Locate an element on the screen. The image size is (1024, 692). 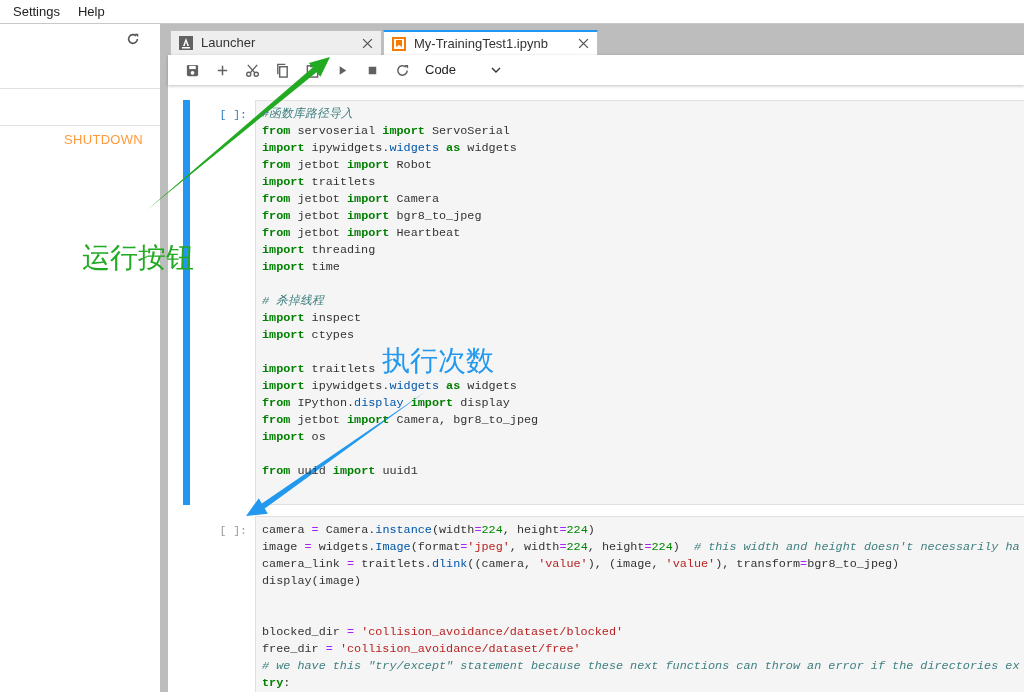
code-line: camera = Camera.instance(width=224, height=224) is located at coordinates (428, 530).